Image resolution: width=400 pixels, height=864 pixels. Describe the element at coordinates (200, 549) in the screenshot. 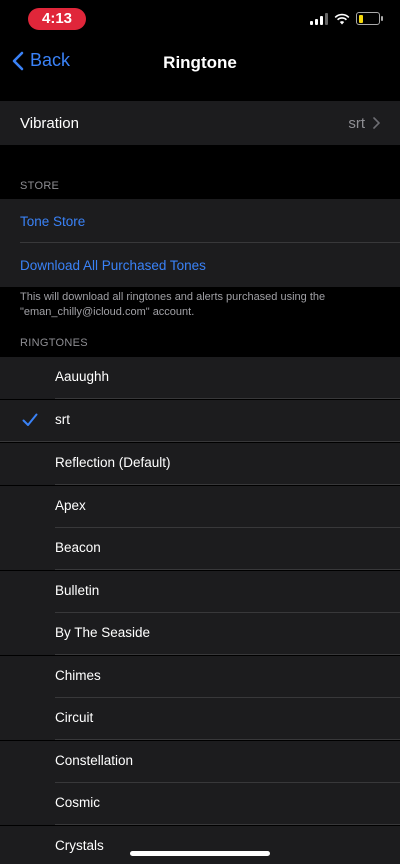

I see `ringtone-row: Beacon` at that location.